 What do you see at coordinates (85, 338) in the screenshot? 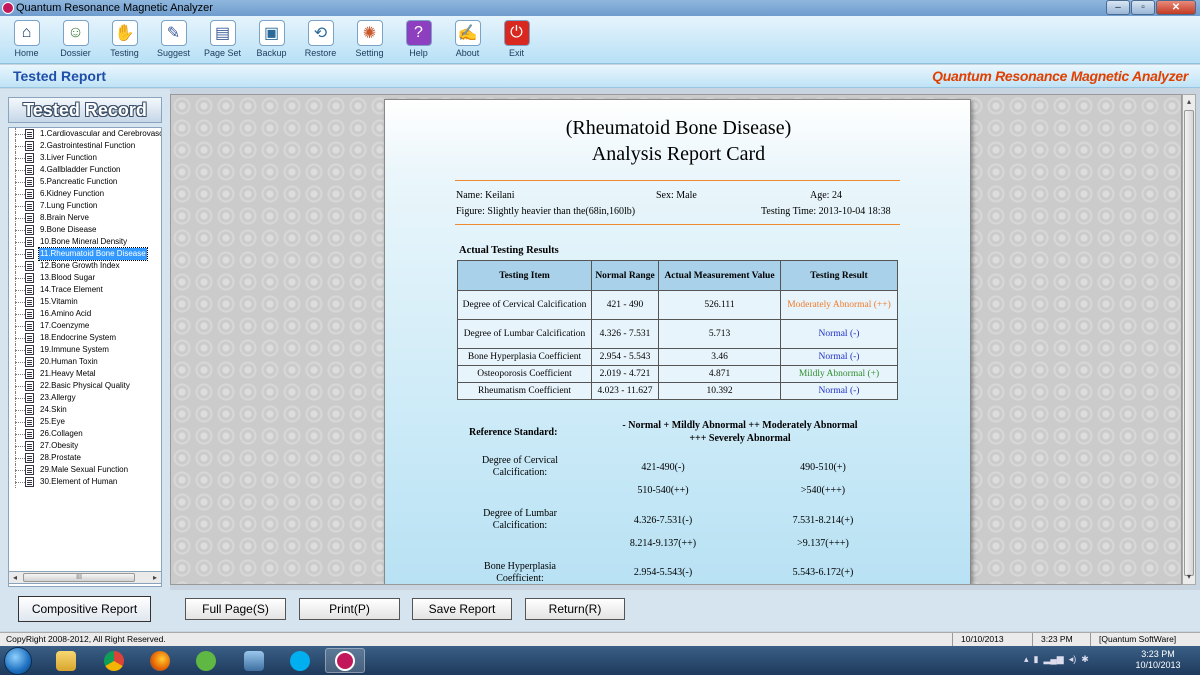
I see `tree-item: 18.Endocrine System` at bounding box center [85, 338].